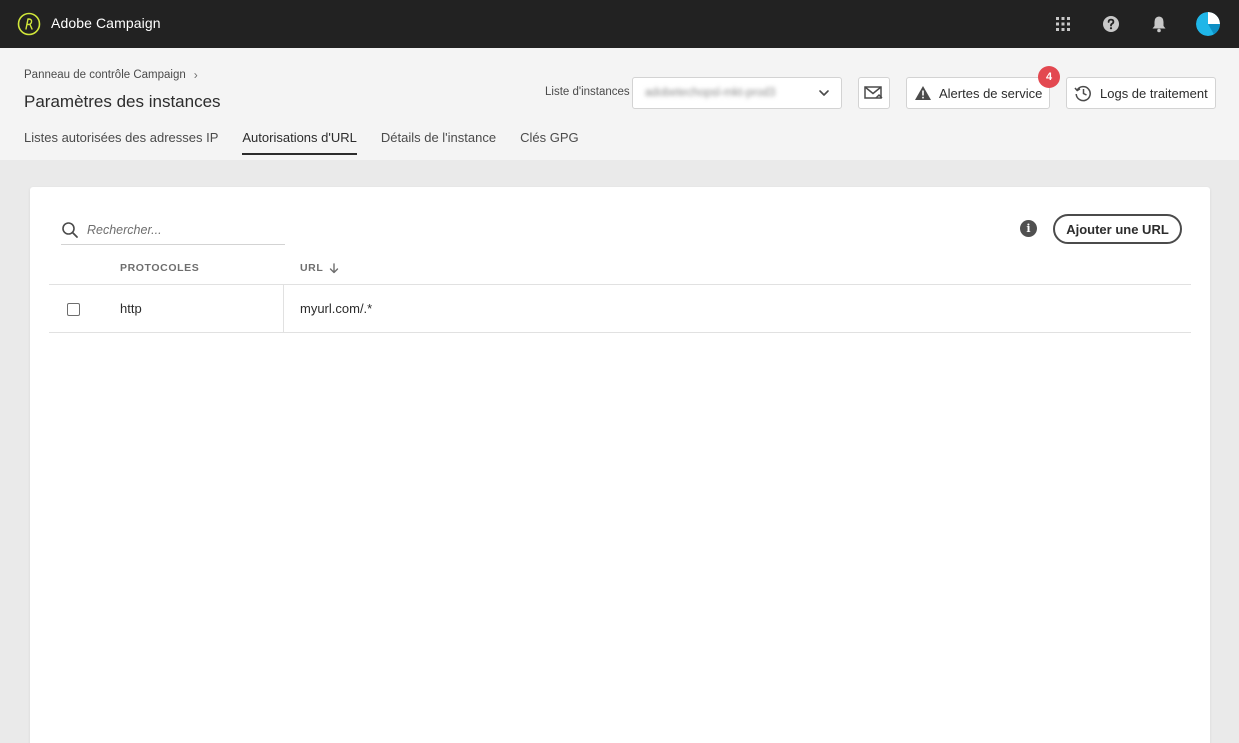 Image resolution: width=1239 pixels, height=743 pixels. What do you see at coordinates (991, 93) in the screenshot?
I see `service-alerts-label: Alertes de service` at bounding box center [991, 93].